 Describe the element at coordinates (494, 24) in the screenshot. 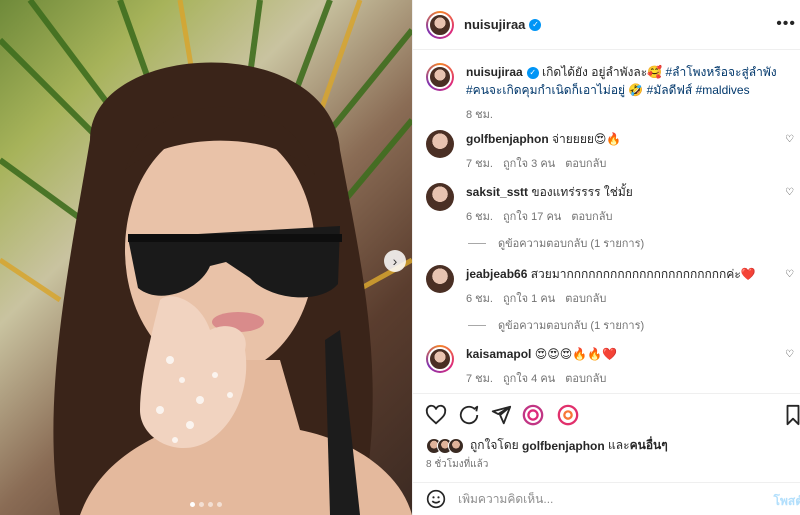

I see `author-username: nuisujiraa` at that location.